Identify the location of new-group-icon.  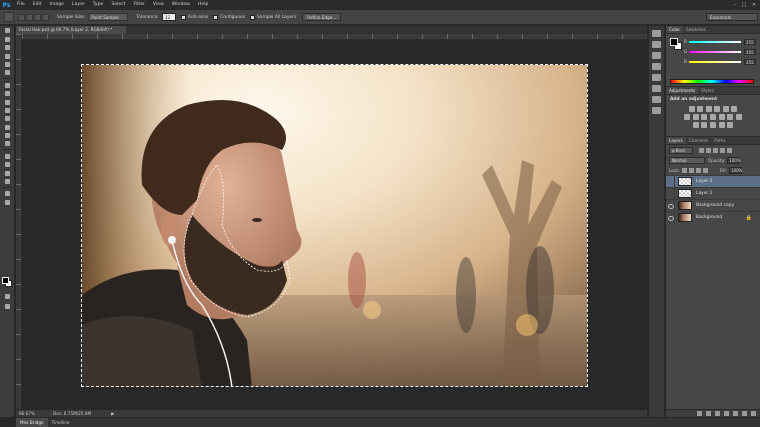
(735, 413).